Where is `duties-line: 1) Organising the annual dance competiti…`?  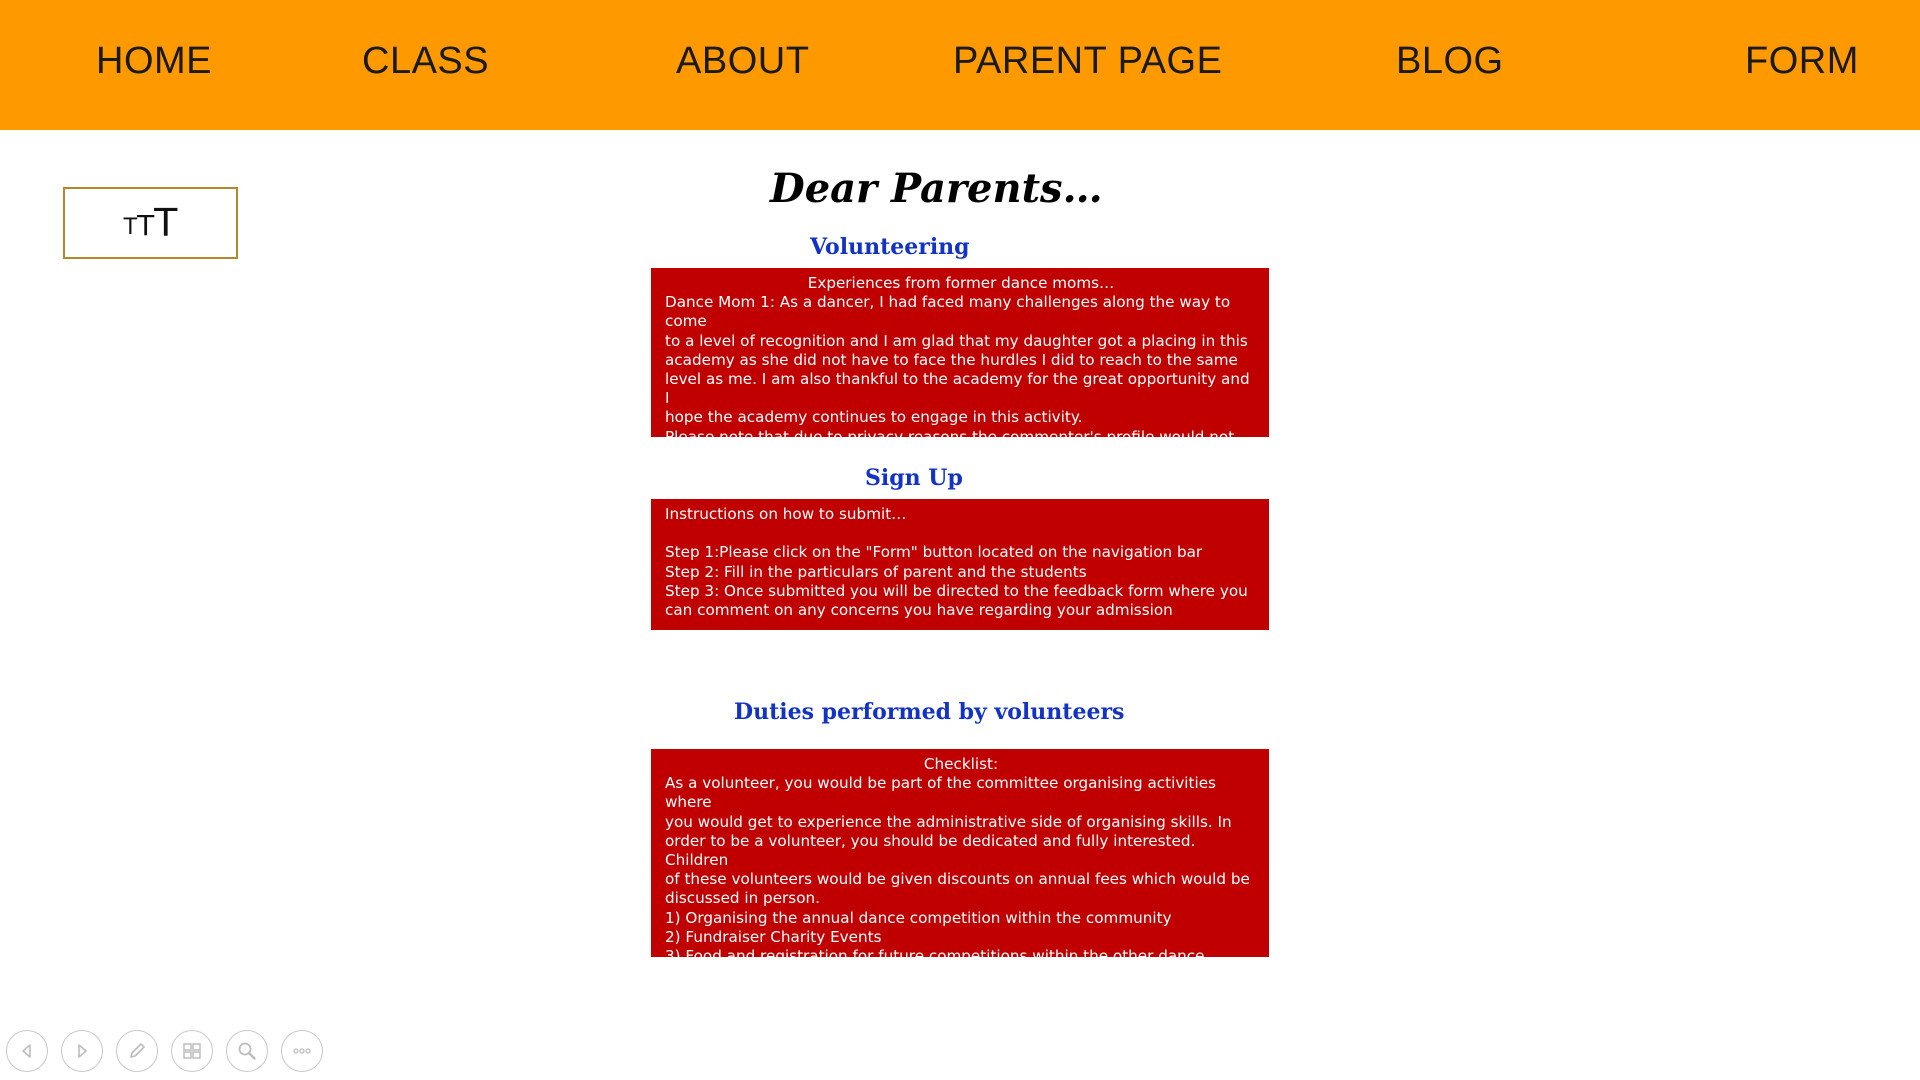 duties-line: 1) Organising the annual dance competiti… is located at coordinates (918, 917).